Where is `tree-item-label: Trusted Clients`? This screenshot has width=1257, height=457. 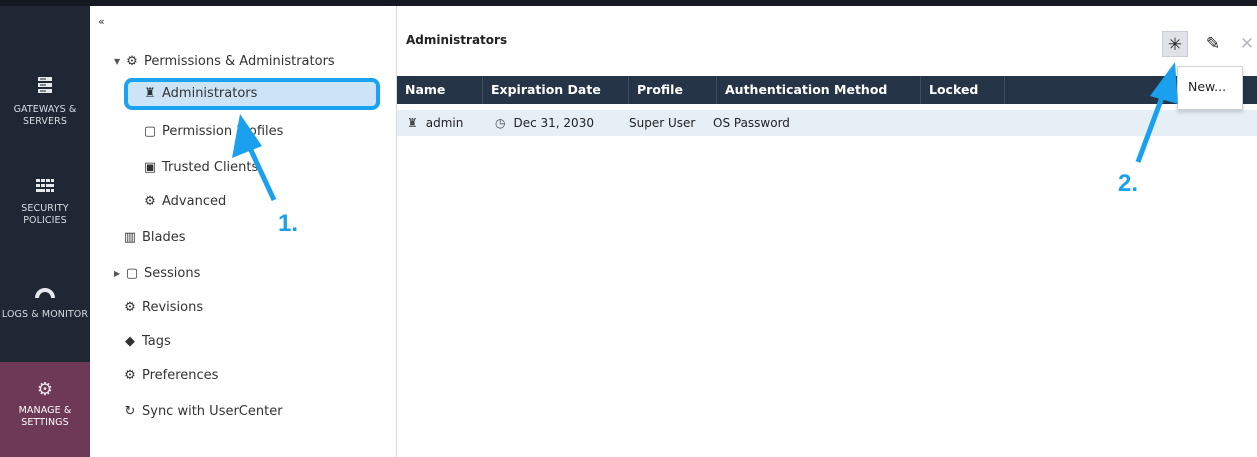
tree-item-label: Trusted Clients is located at coordinates (210, 167).